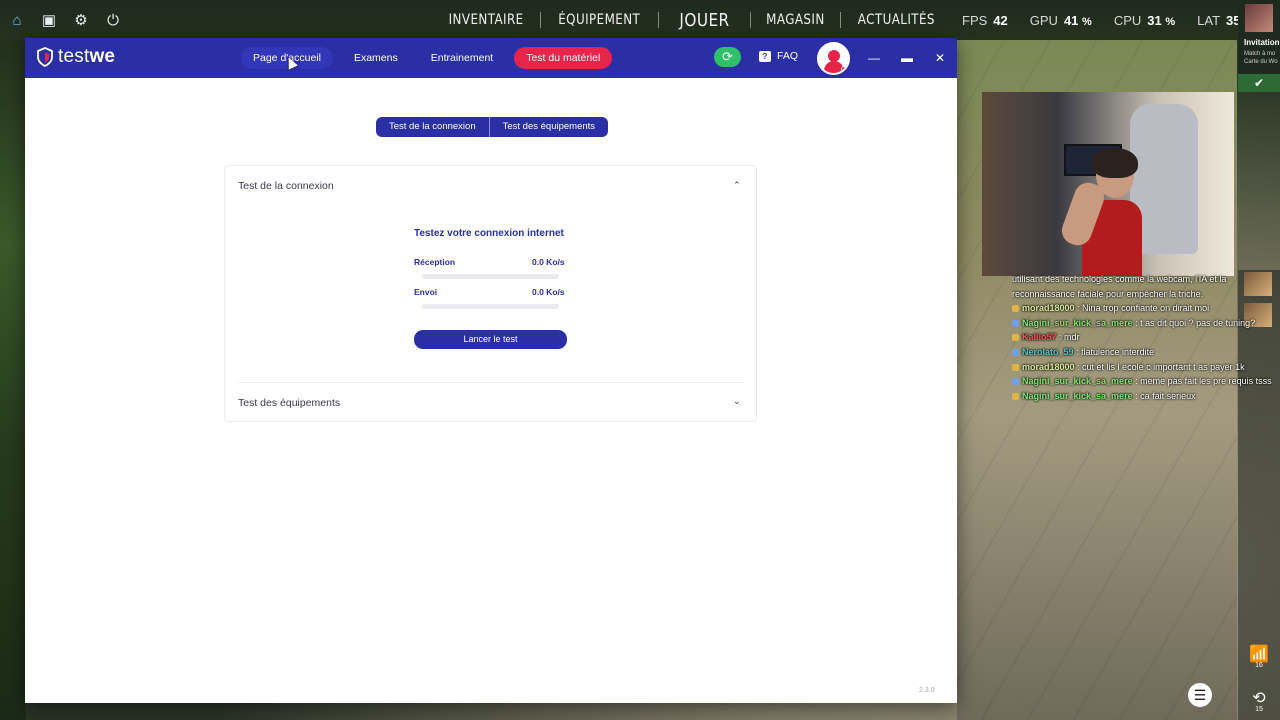 Image resolution: width=1280 pixels, height=720 pixels. I want to click on cpu-stat: CPU 31 %, so click(1144, 20).